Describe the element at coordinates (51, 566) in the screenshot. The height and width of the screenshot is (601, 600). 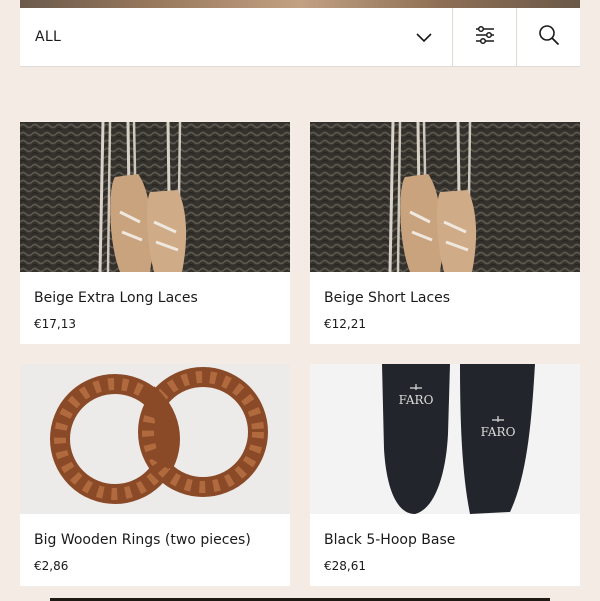
I see `product-price: €2,86` at that location.